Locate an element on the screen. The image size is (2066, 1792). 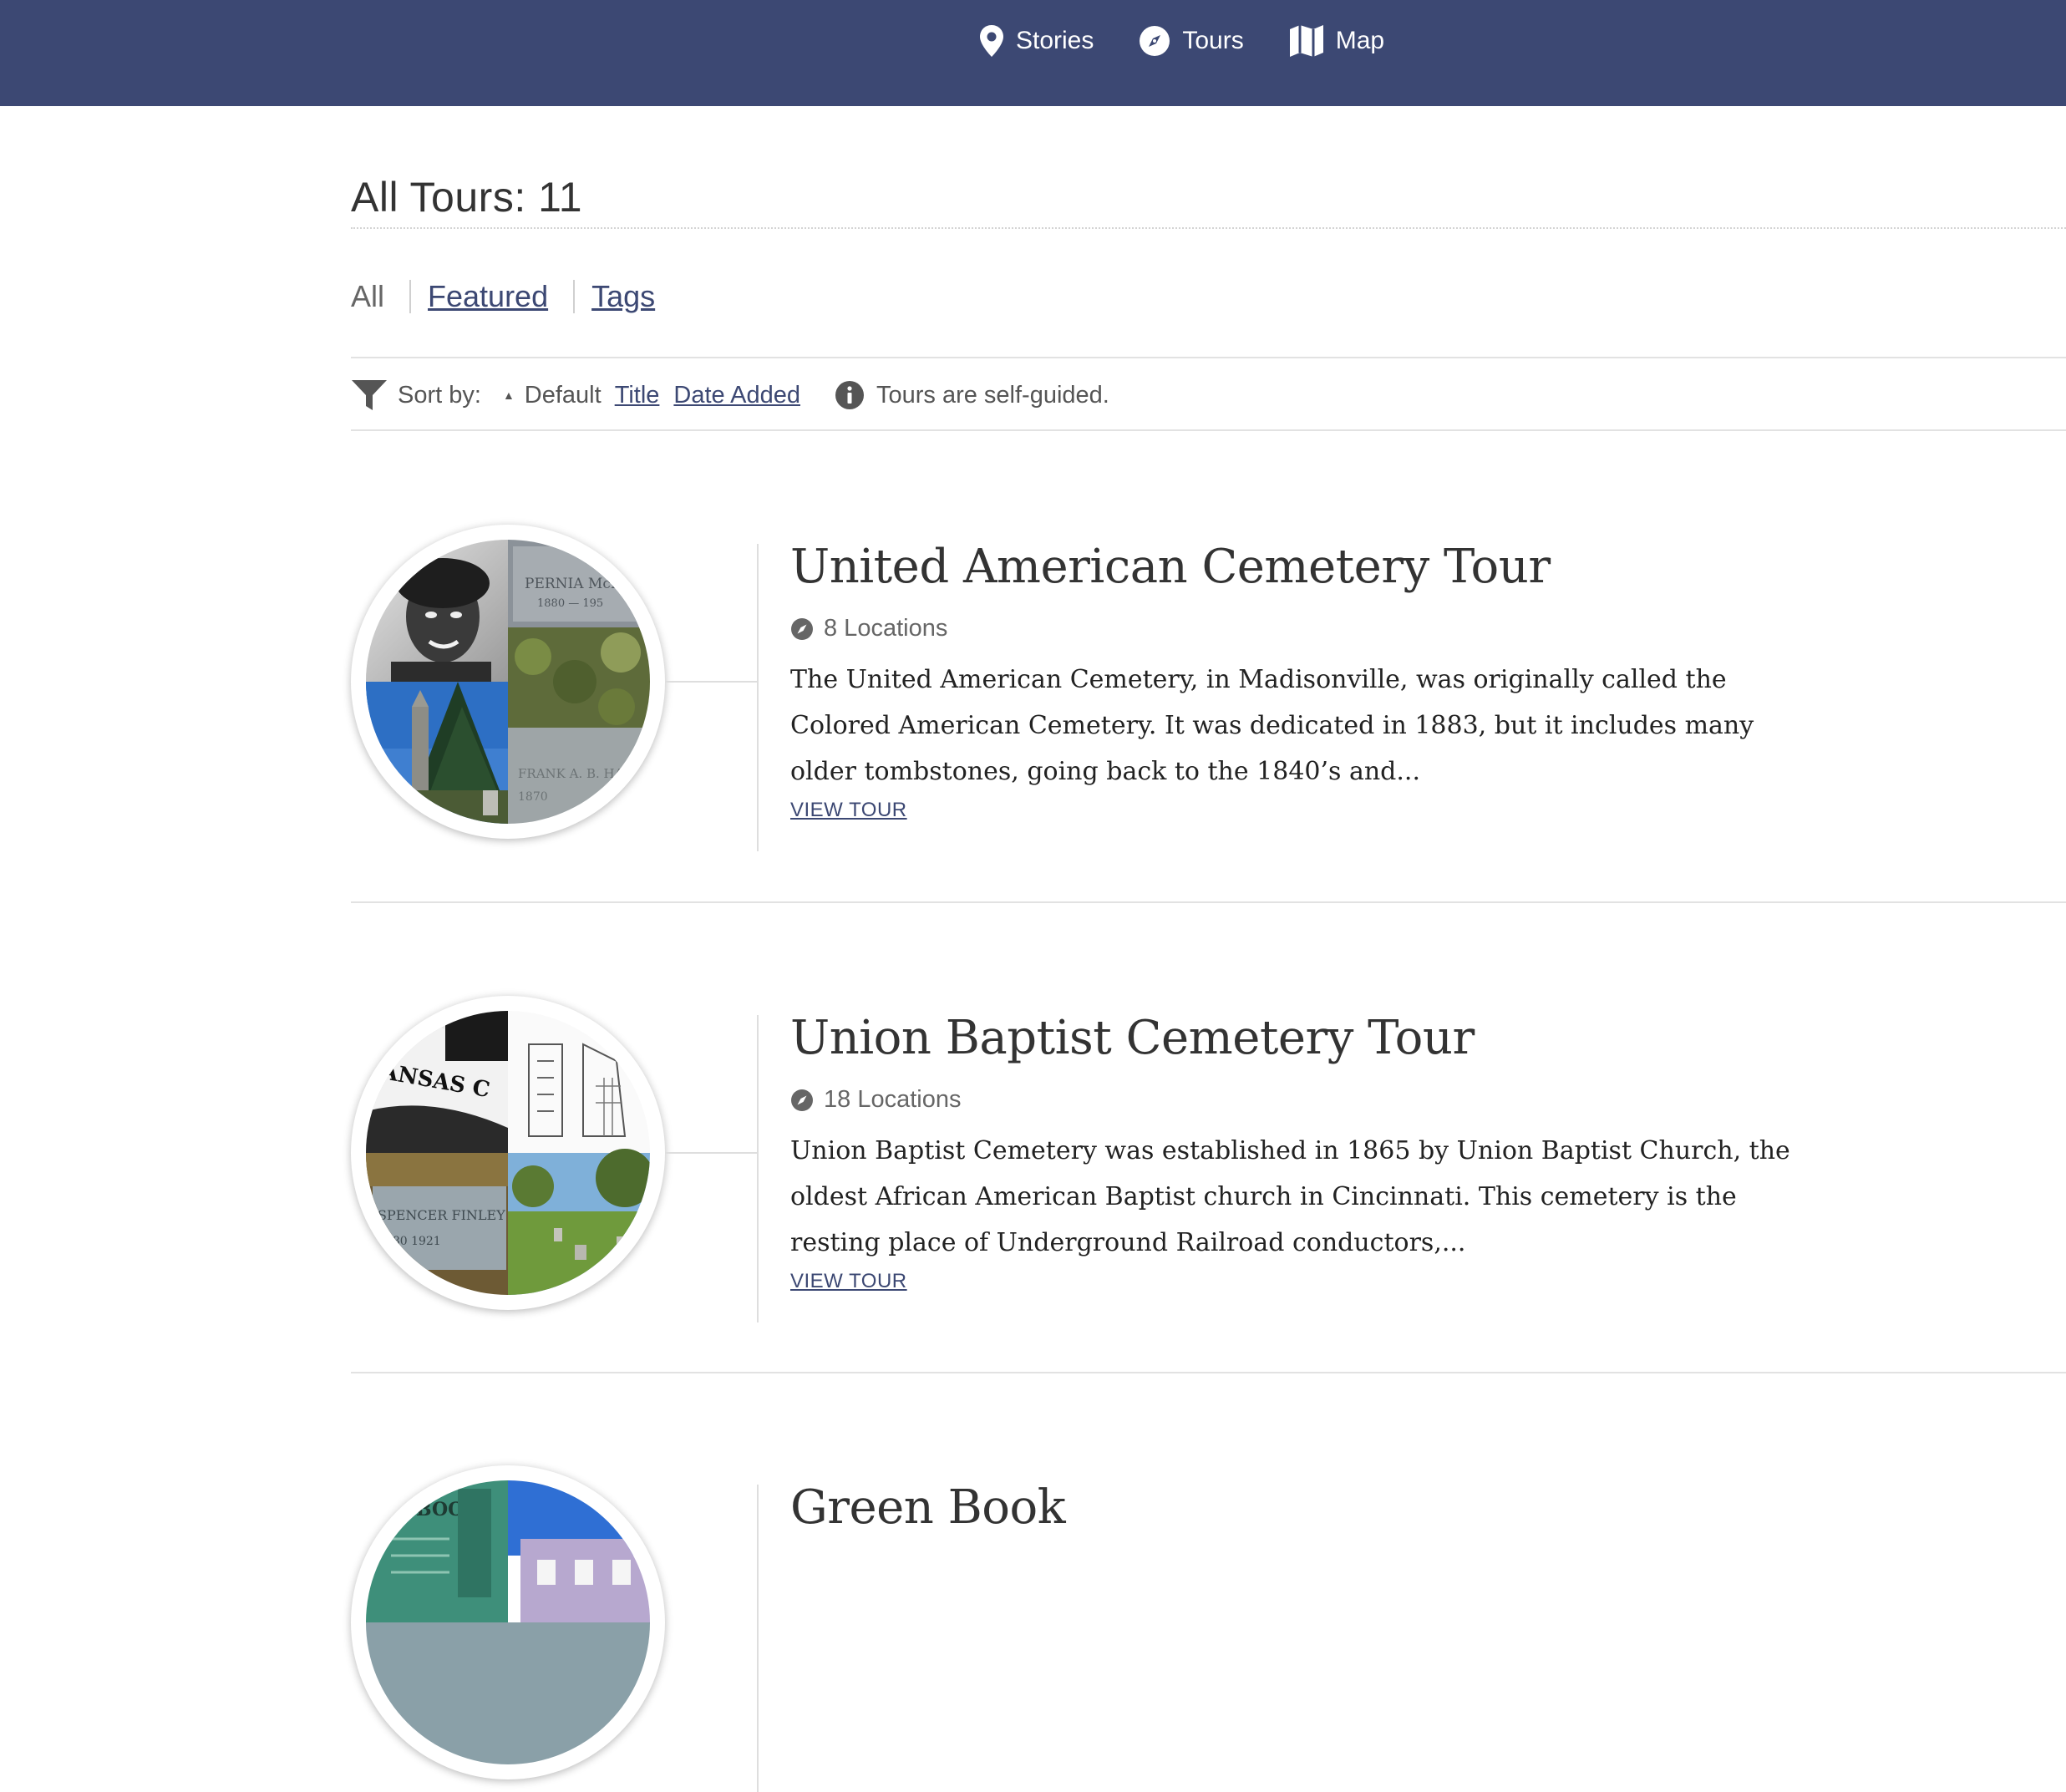
sort-label: Sort by: is located at coordinates (440, 395).